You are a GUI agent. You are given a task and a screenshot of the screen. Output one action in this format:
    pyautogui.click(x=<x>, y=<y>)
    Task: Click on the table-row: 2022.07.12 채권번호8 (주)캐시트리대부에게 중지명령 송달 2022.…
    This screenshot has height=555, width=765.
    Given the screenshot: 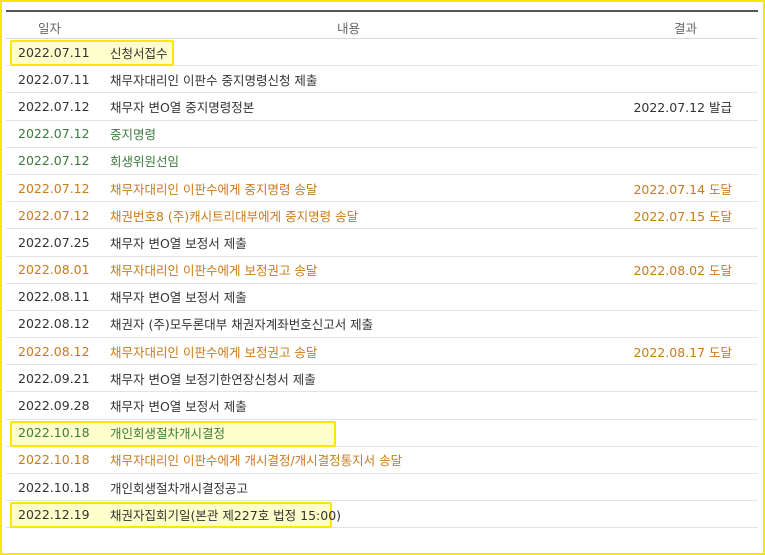 What is the action you would take?
    pyautogui.click(x=382, y=216)
    